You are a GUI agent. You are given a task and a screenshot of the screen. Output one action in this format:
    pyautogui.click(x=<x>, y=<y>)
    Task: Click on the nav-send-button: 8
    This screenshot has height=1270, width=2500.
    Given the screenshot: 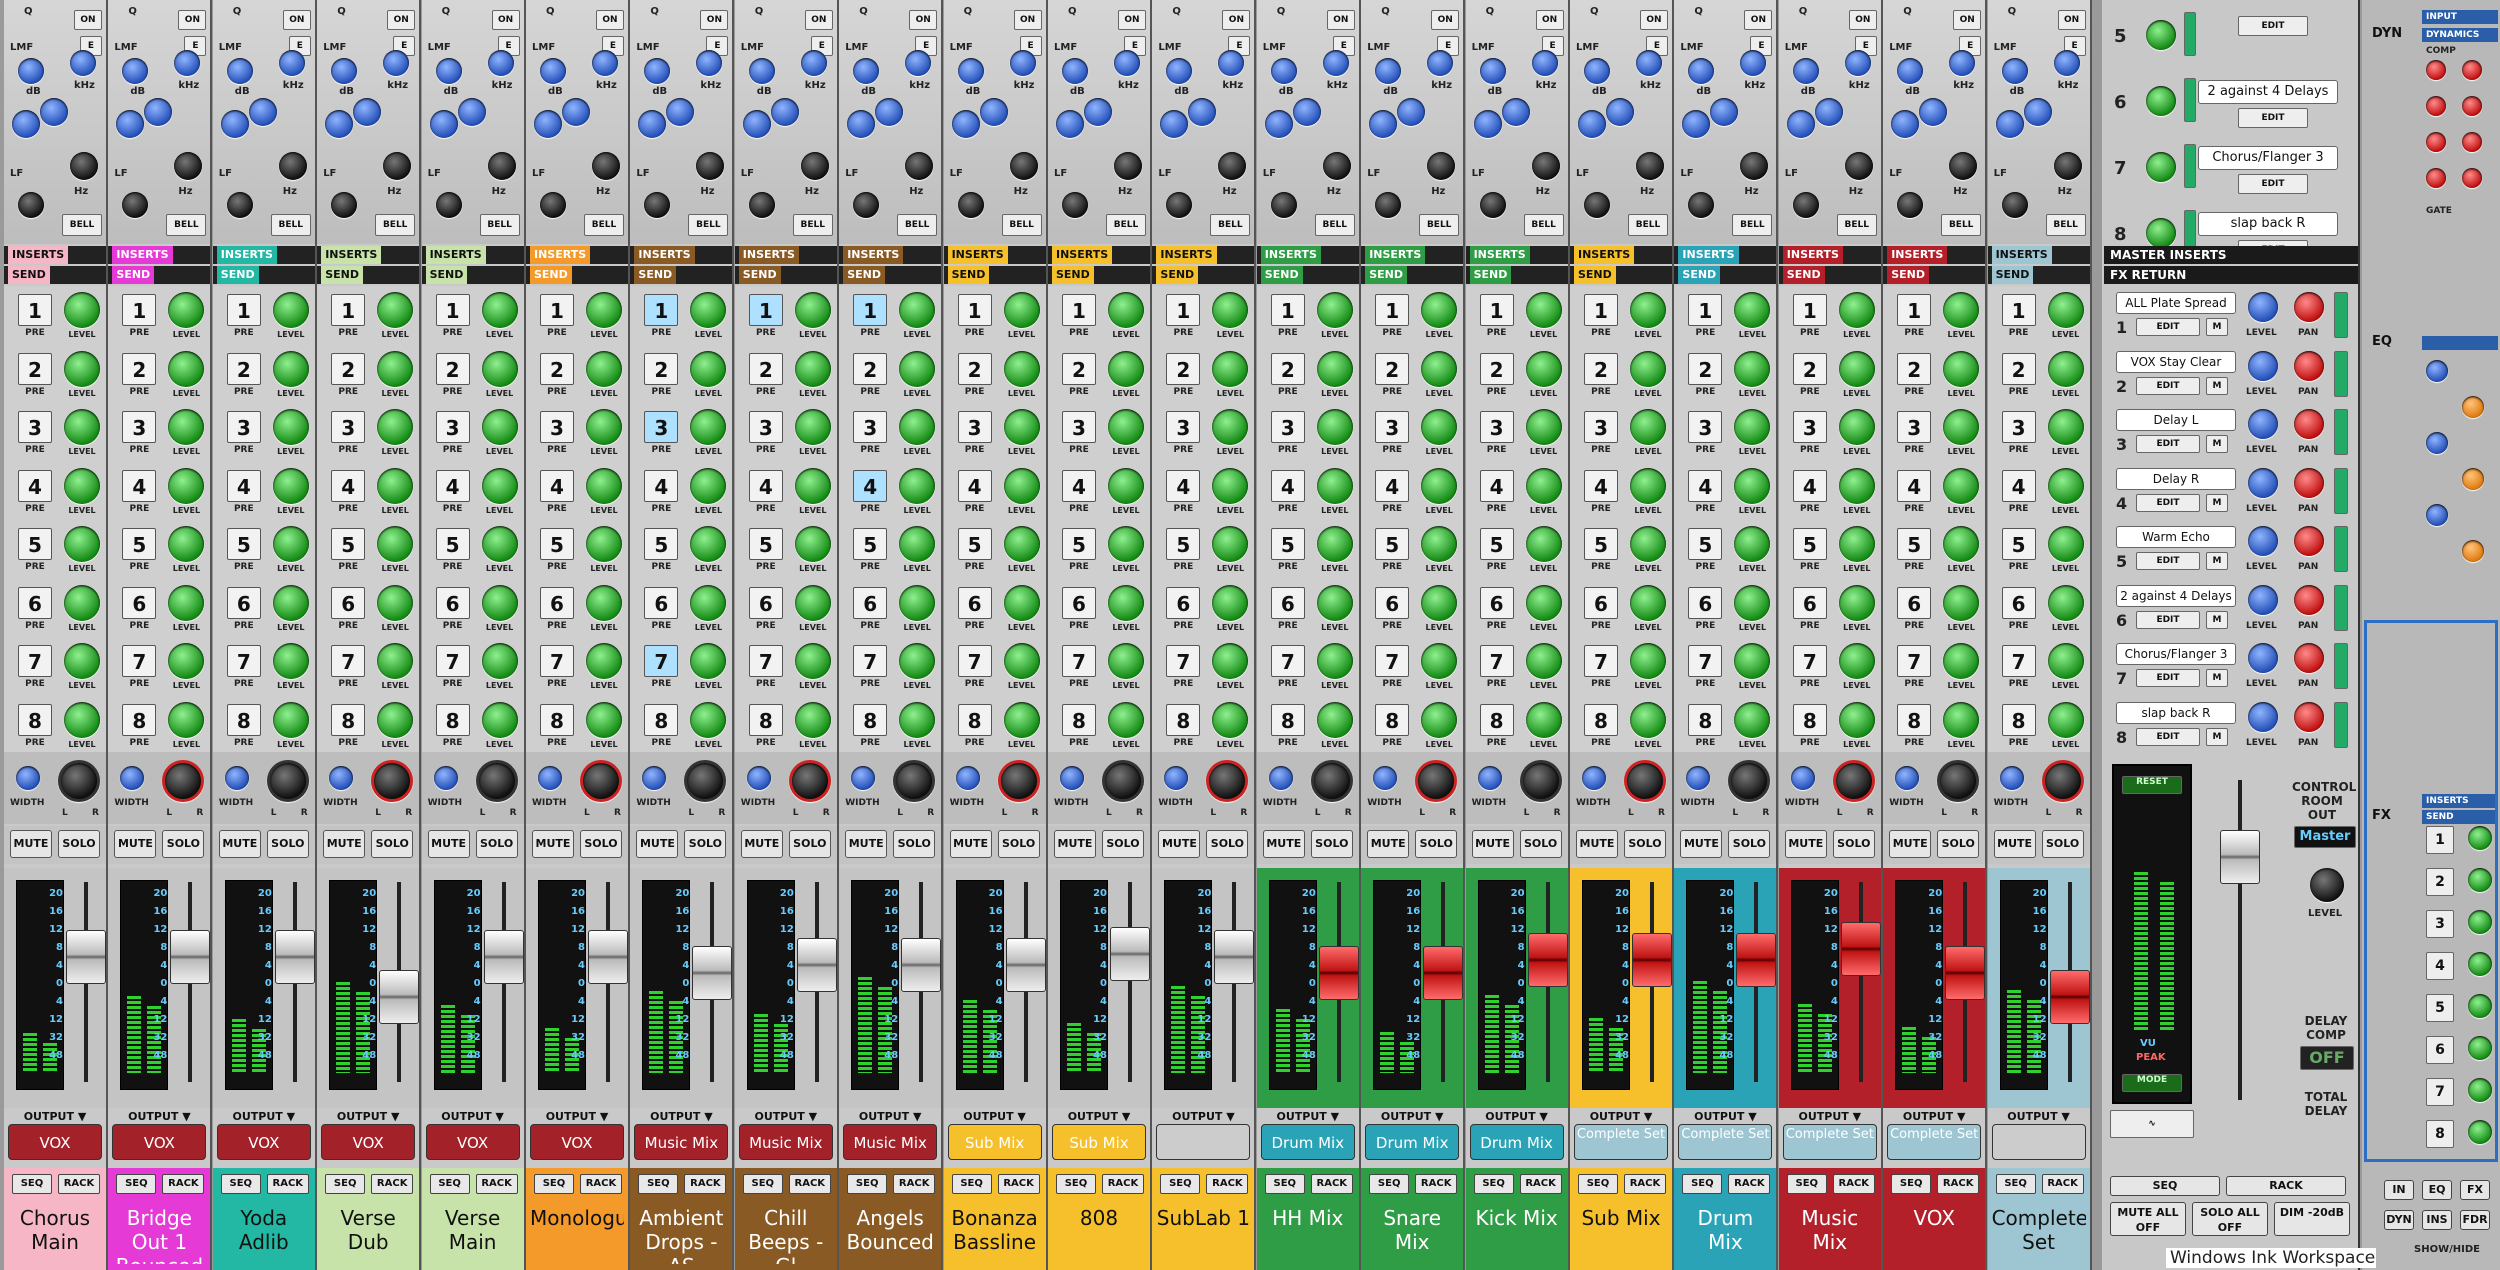 What is the action you would take?
    pyautogui.click(x=2440, y=1134)
    